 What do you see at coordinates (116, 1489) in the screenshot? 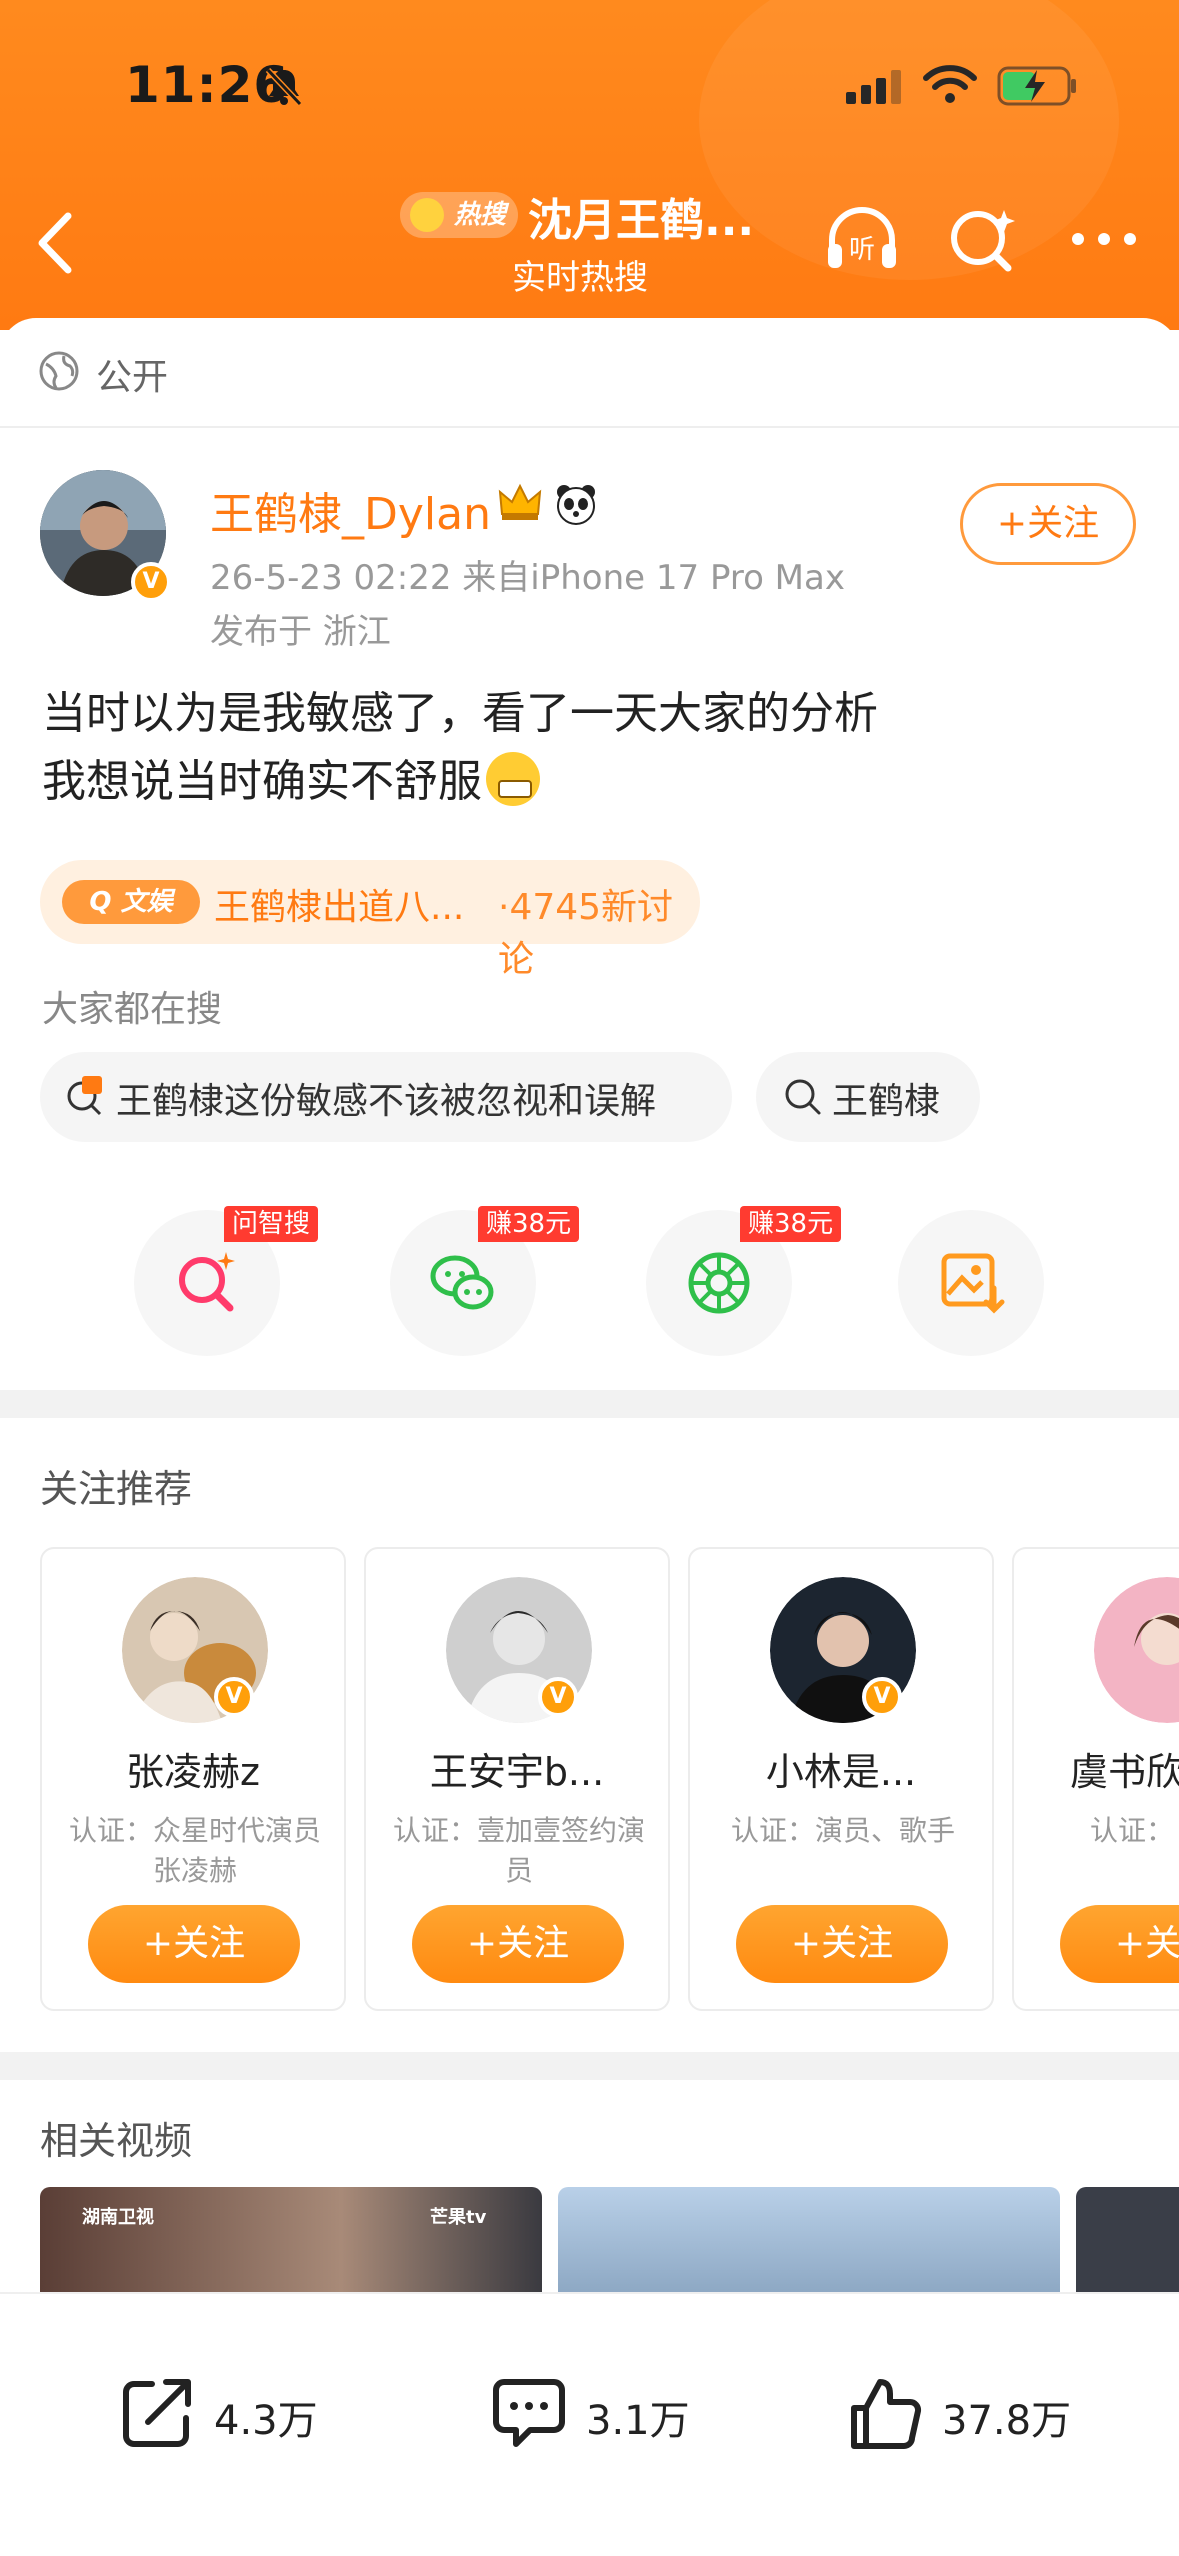
I see `recommend-title: 关注推荐` at bounding box center [116, 1489].